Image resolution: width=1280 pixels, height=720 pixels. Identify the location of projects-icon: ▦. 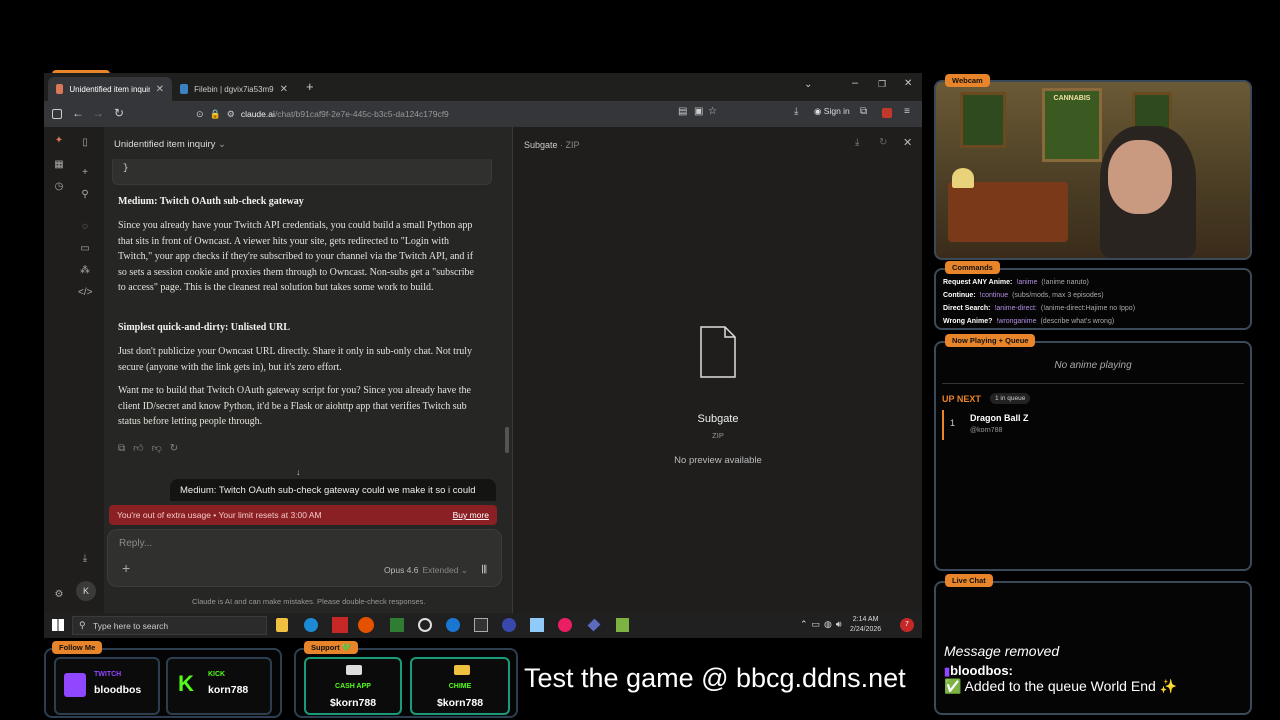
(59, 166).